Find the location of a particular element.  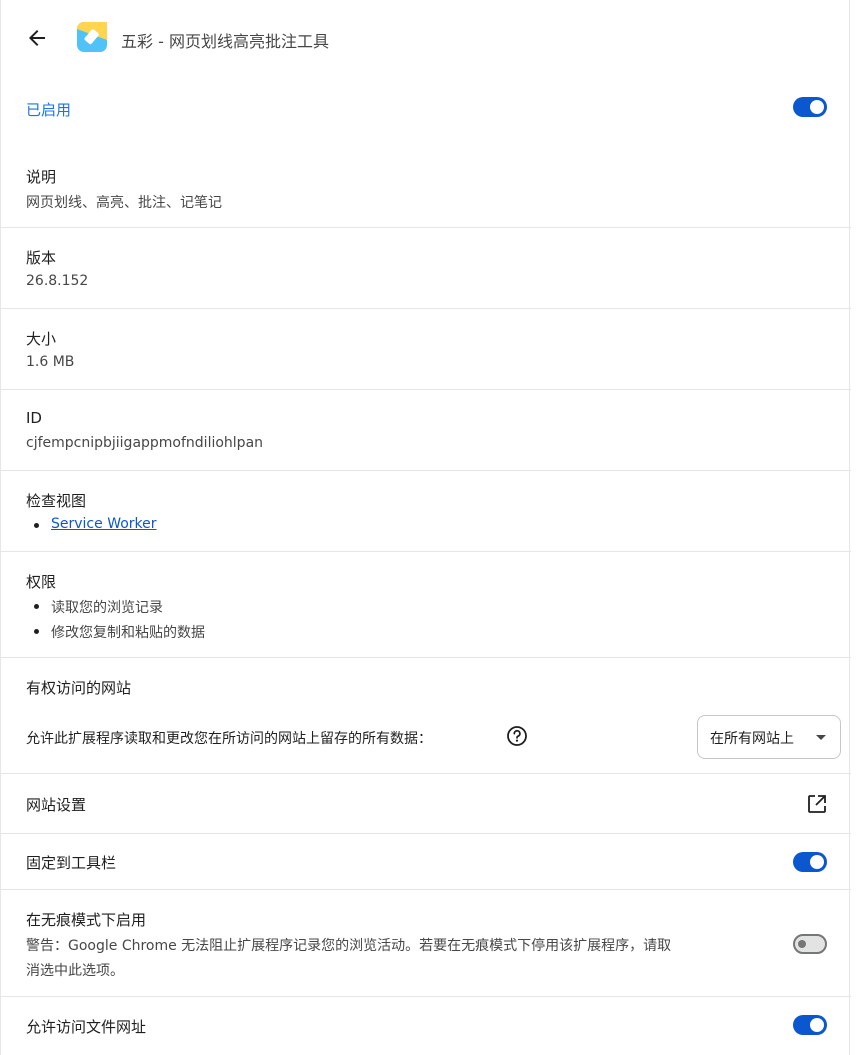

incognito-warning-line2: 消选中此选项。 is located at coordinates (75, 971).